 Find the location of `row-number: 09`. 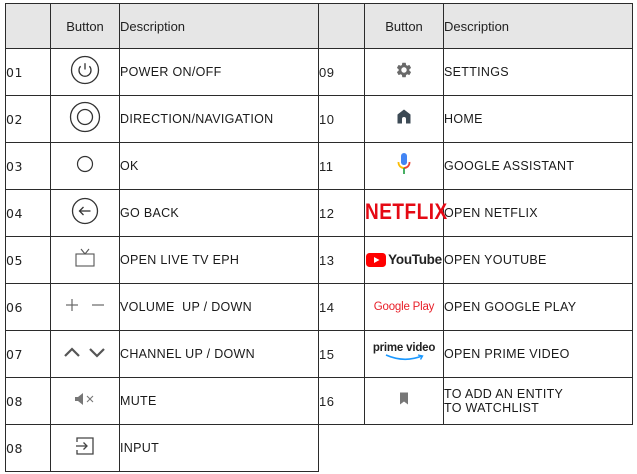

row-number: 09 is located at coordinates (341, 72).